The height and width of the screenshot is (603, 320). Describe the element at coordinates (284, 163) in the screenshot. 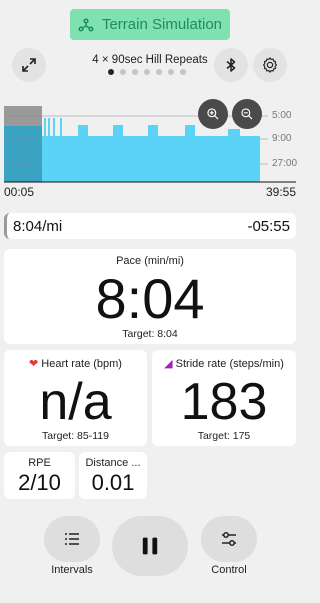

I see `y-tick-label: 27:00` at that location.